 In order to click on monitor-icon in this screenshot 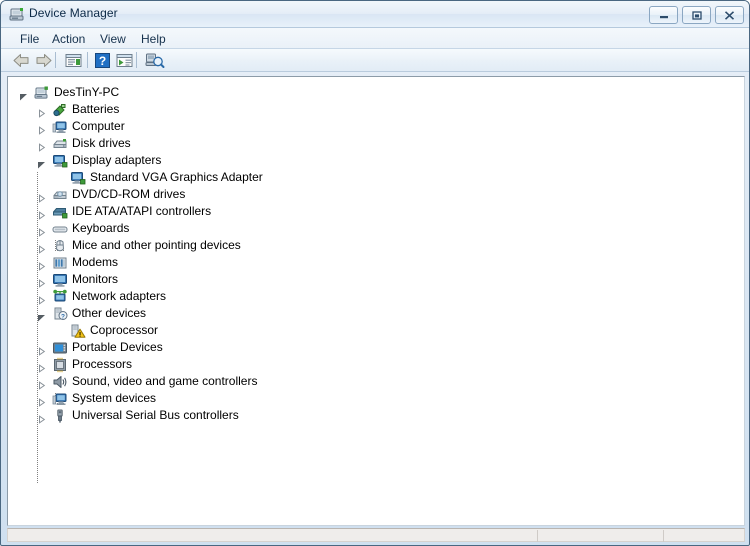, I will do `click(60, 280)`.